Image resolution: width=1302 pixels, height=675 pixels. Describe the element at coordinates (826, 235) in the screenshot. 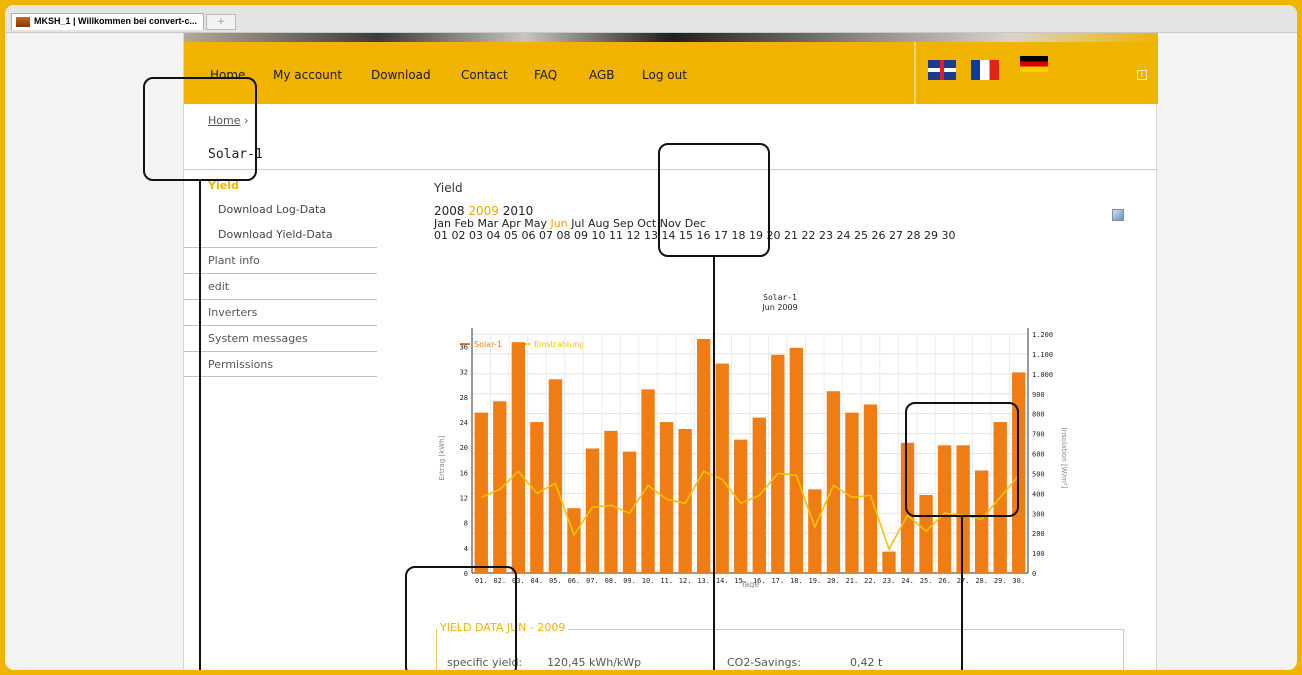

I see `day-link-23: 23` at that location.